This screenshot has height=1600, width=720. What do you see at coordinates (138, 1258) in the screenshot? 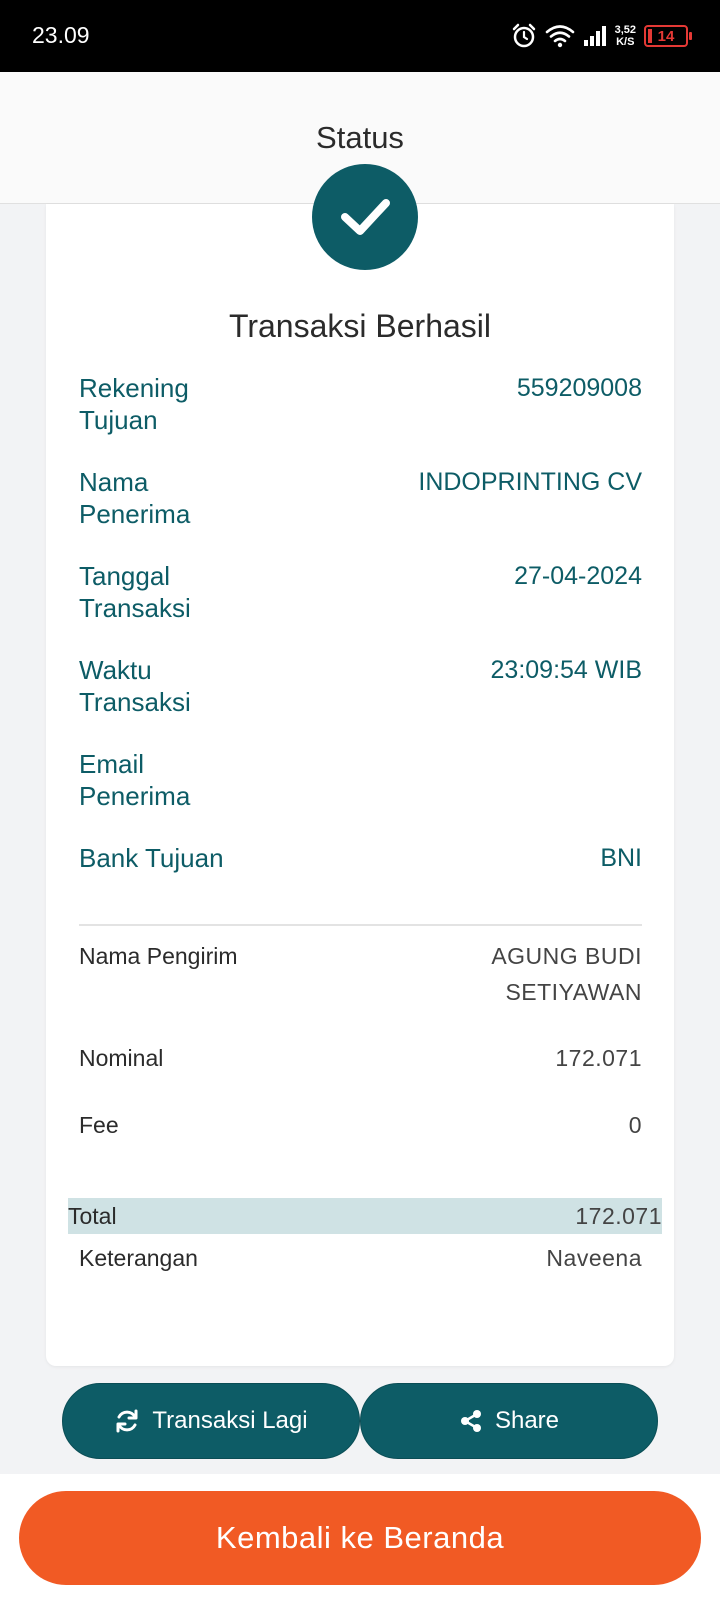
I see `note-label: Keterangan` at bounding box center [138, 1258].